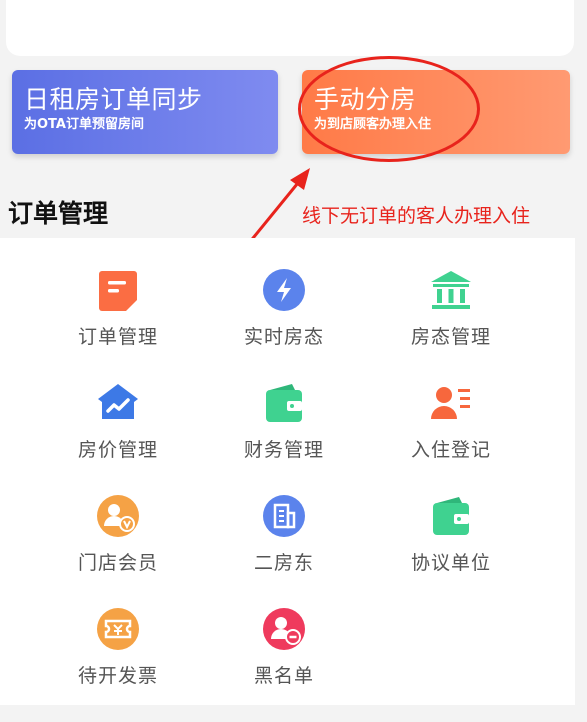 The image size is (587, 722). I want to click on grid-item-realtime-status: 实时房态, so click(284, 308).